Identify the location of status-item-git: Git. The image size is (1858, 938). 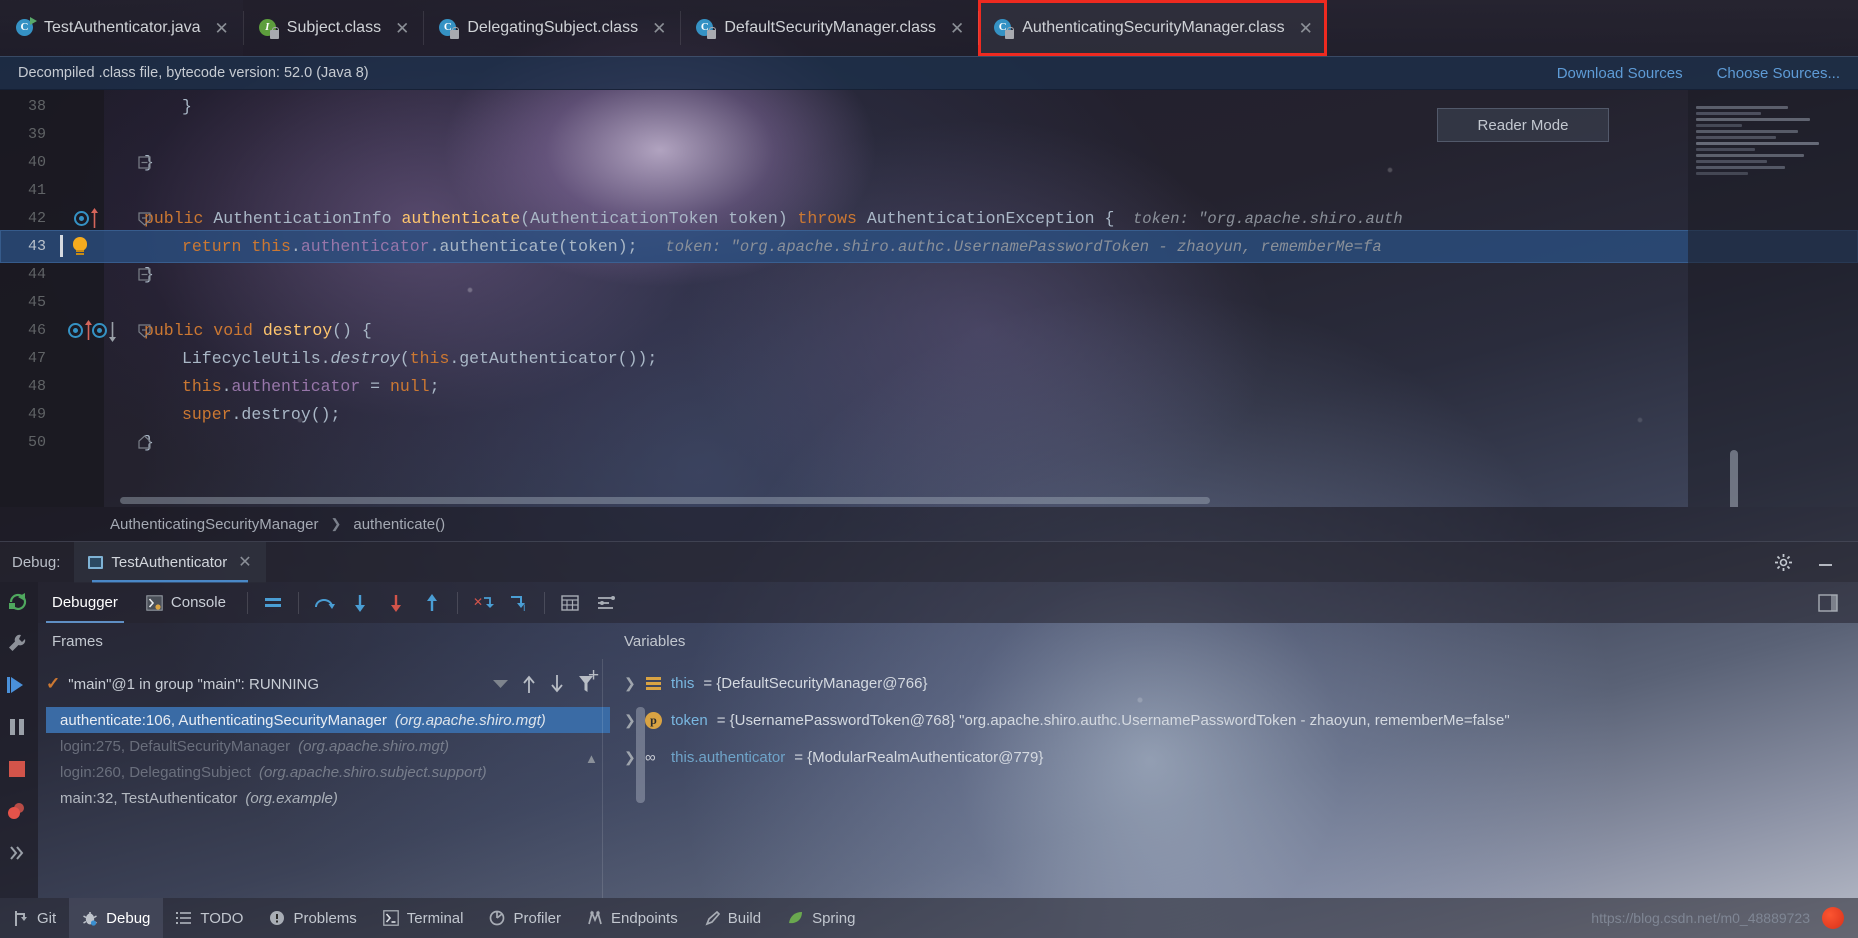
(34, 918).